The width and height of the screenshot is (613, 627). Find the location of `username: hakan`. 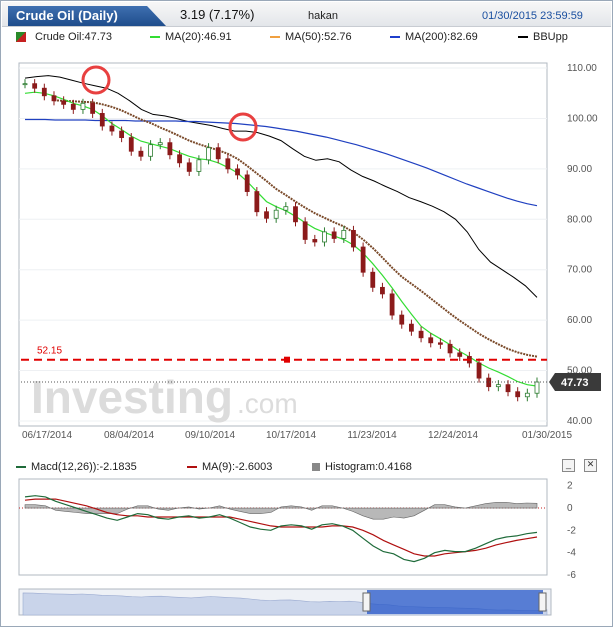

username: hakan is located at coordinates (323, 16).